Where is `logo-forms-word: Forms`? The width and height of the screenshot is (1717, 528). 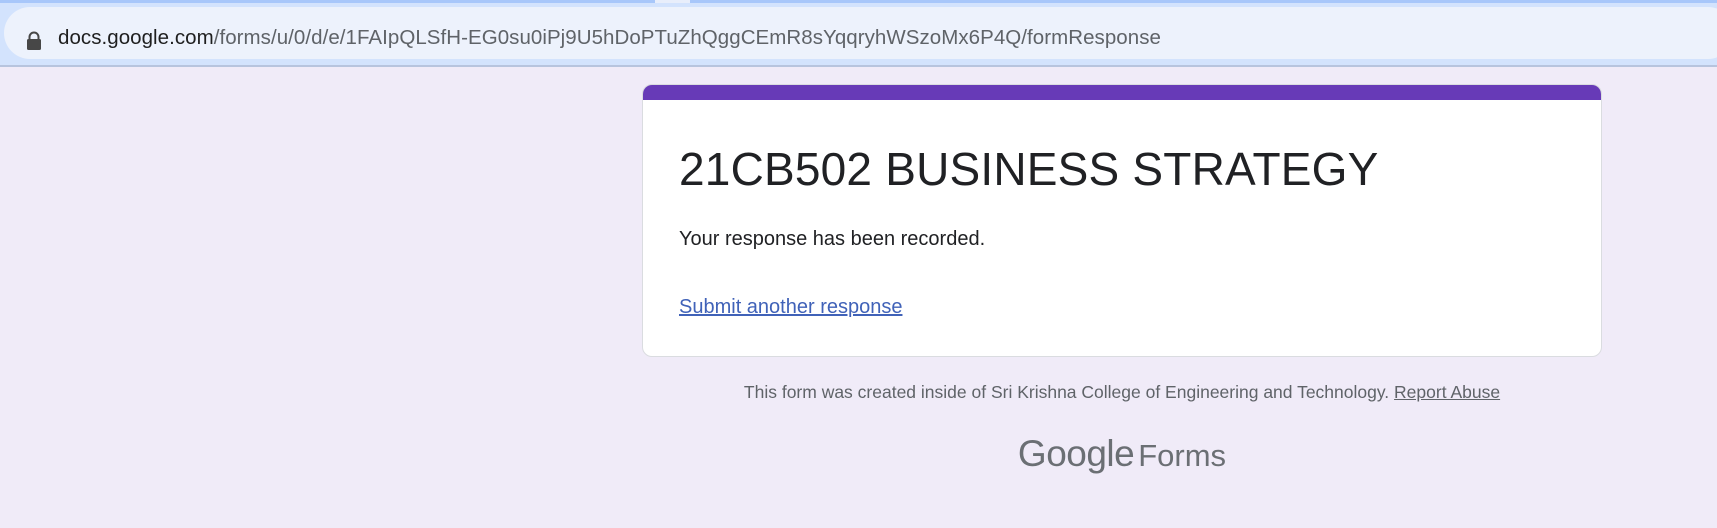
logo-forms-word: Forms is located at coordinates (1182, 455).